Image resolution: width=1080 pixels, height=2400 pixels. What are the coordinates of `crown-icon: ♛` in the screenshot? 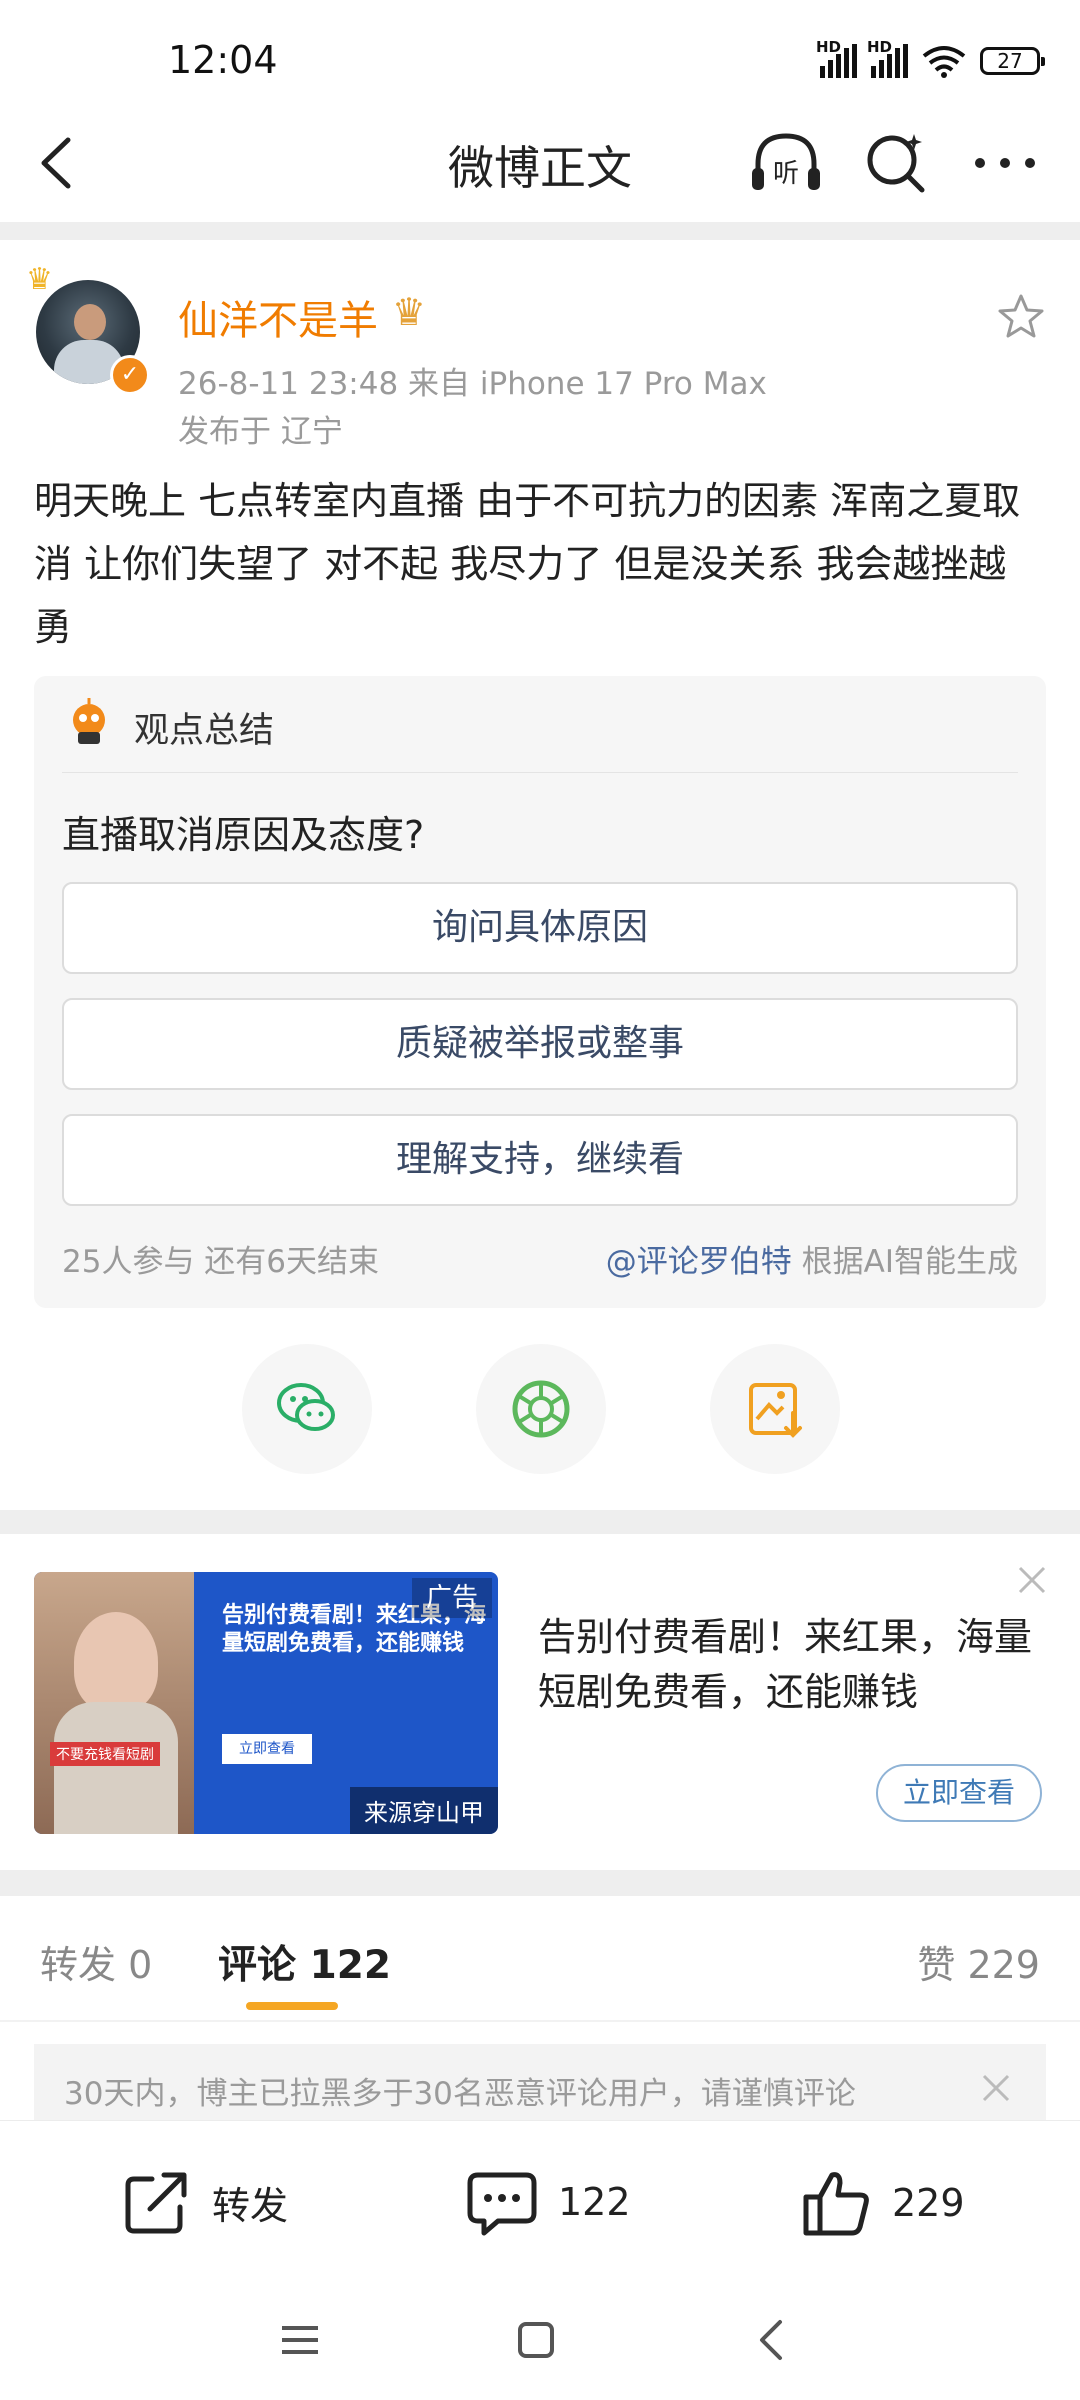 It's located at (39, 279).